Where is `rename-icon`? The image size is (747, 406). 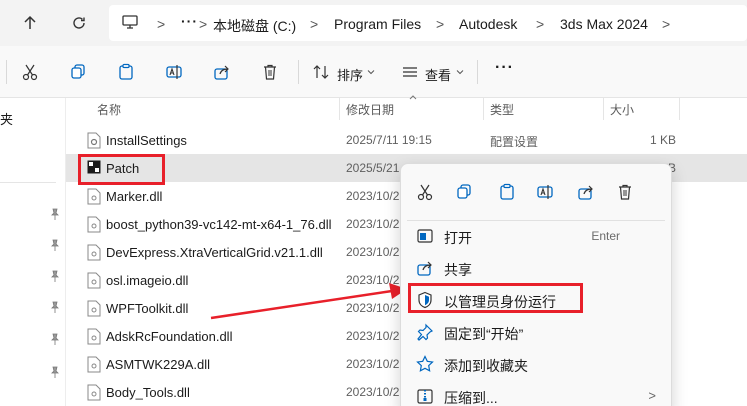 rename-icon is located at coordinates (545, 192).